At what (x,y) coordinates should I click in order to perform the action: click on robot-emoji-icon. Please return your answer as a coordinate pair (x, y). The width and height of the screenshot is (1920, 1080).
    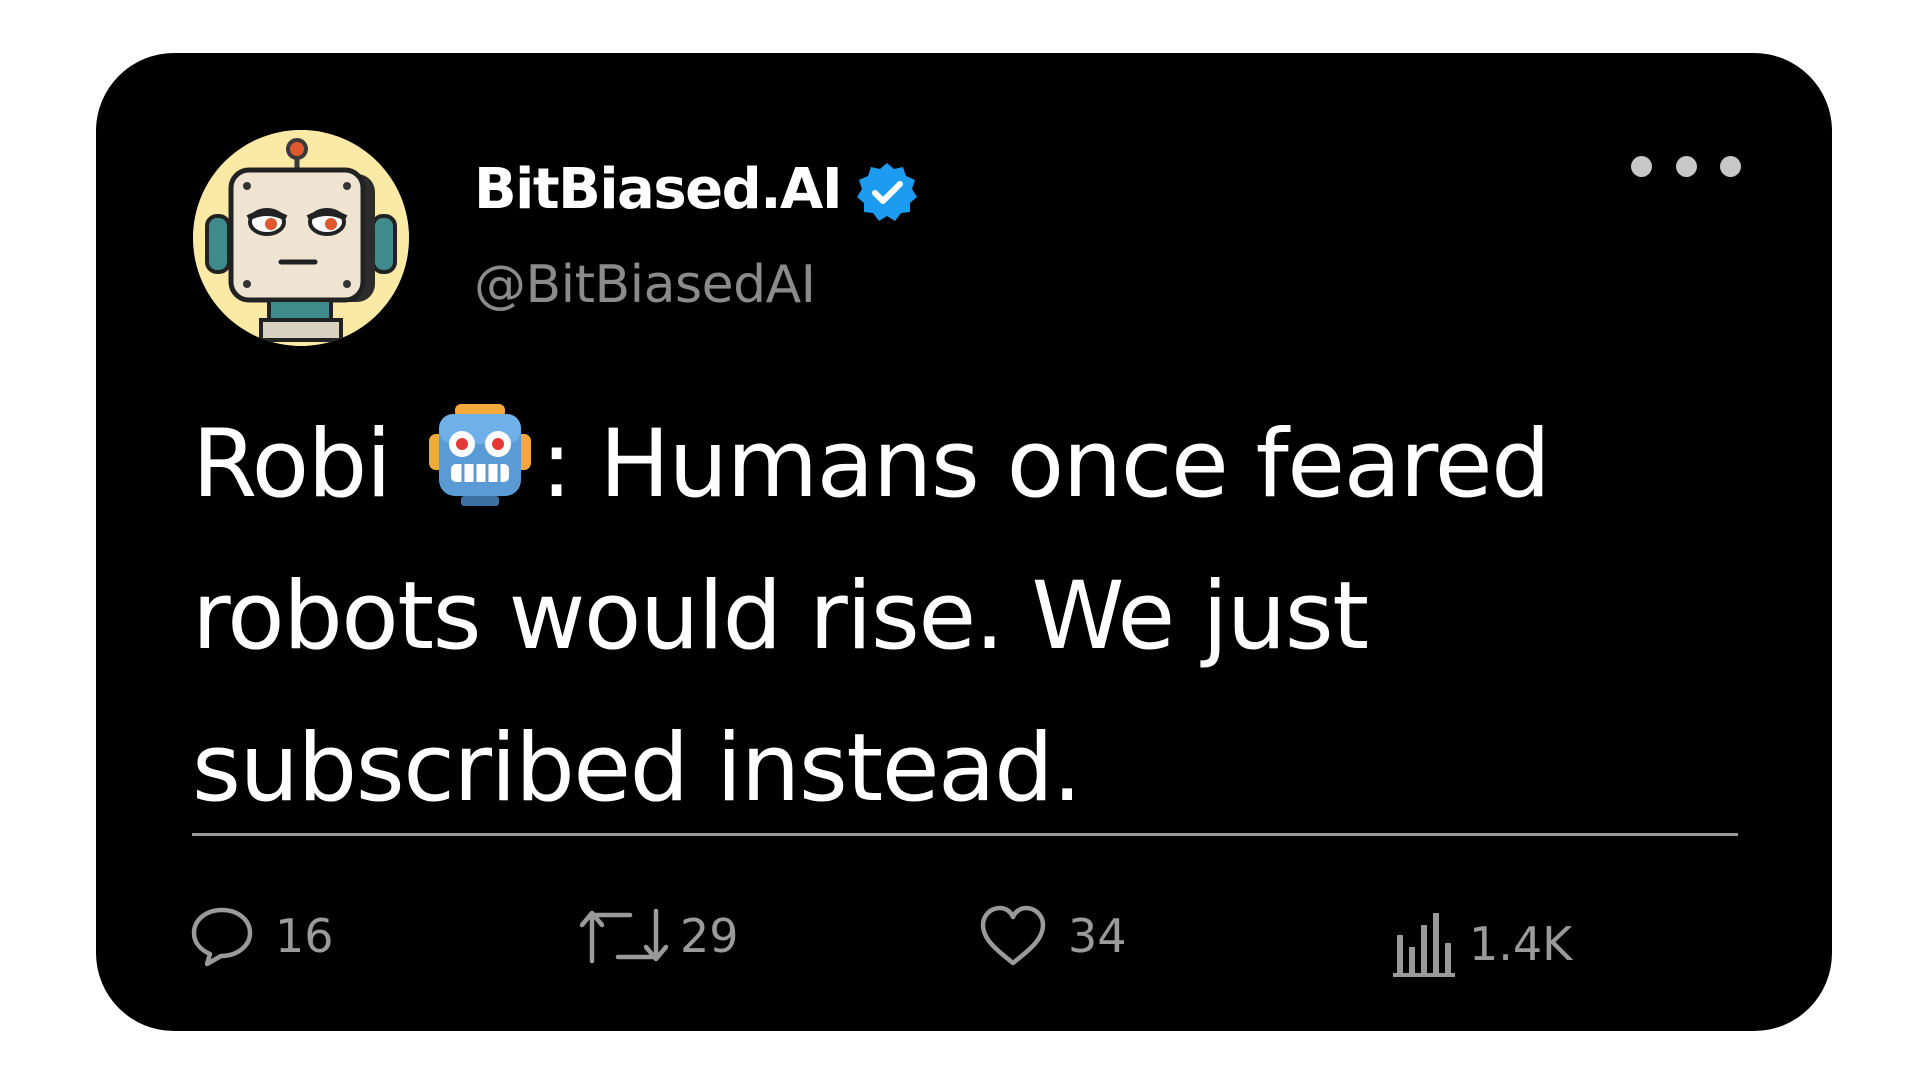
    Looking at the image, I should click on (479, 455).